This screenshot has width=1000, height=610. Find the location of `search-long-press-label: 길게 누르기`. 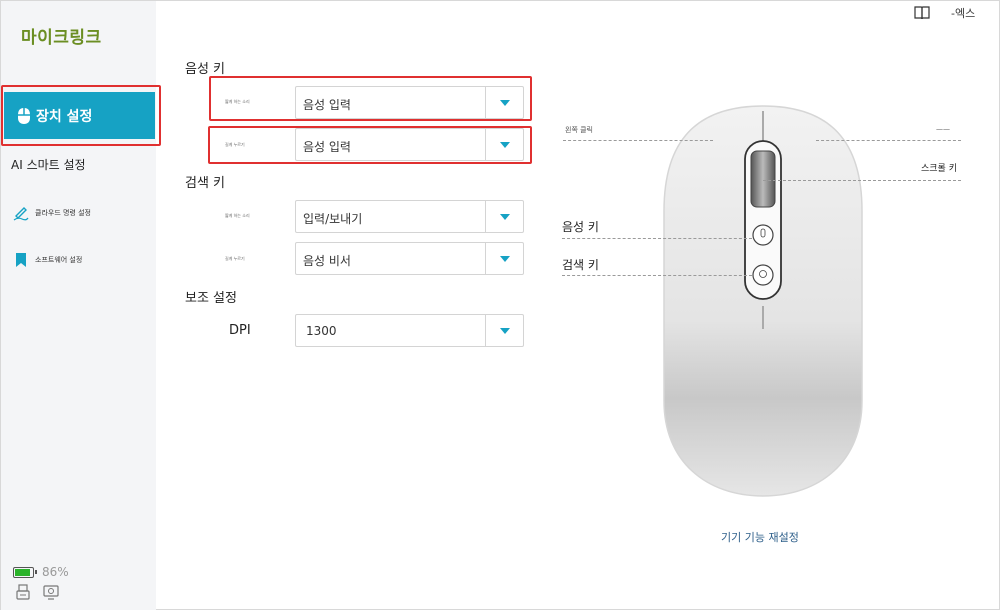

search-long-press-label: 길게 누르기 is located at coordinates (235, 258).